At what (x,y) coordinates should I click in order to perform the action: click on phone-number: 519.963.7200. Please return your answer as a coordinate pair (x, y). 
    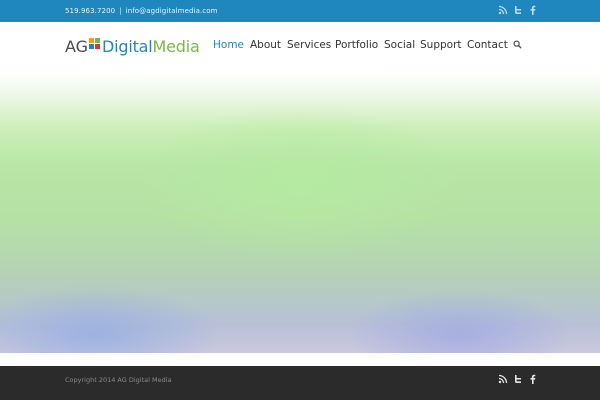
    Looking at the image, I should click on (90, 11).